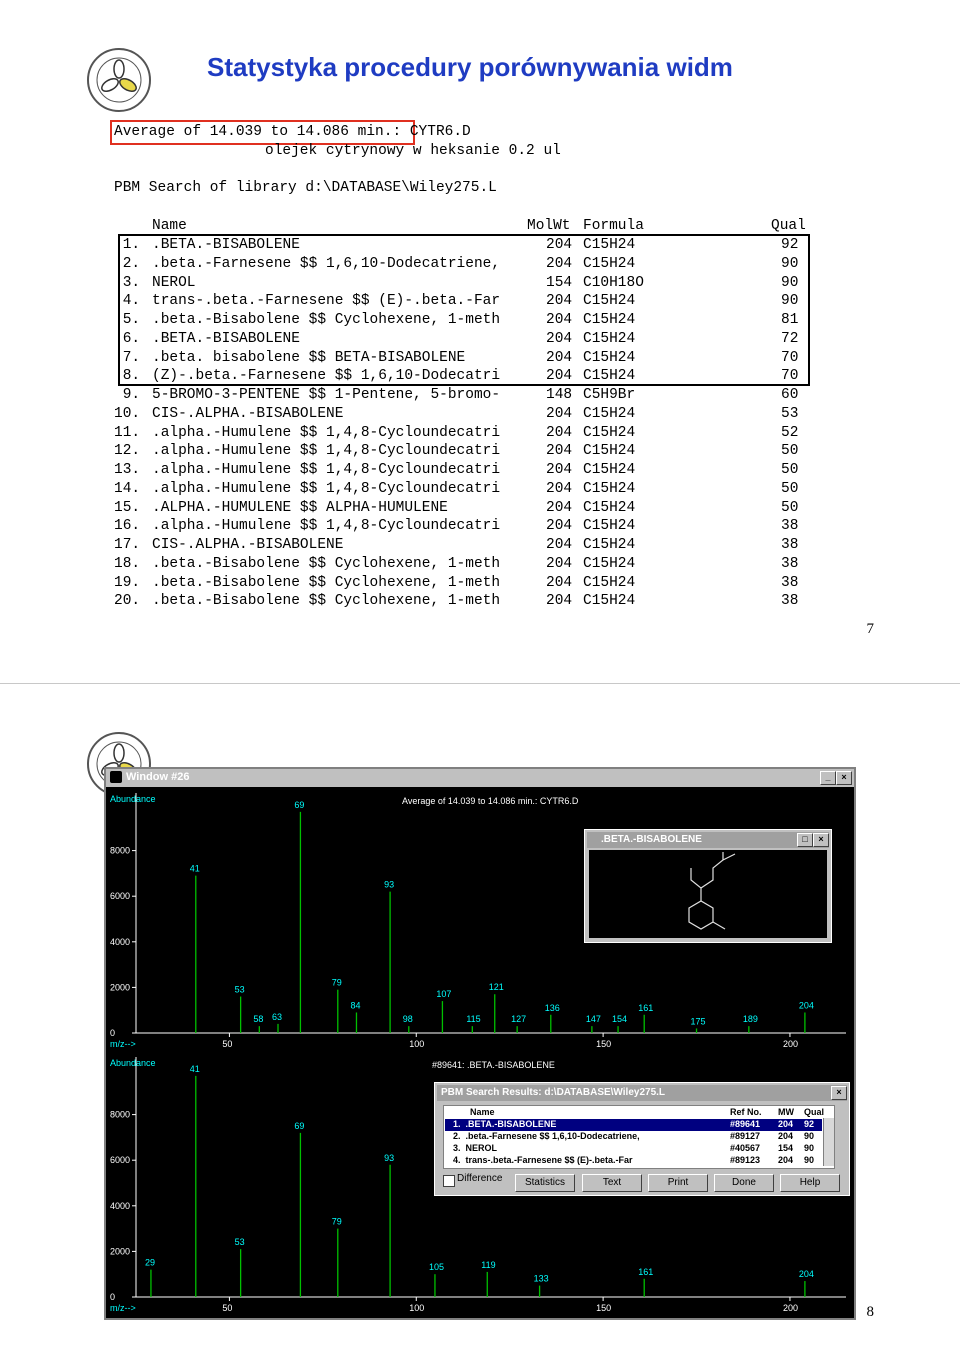 This screenshot has width=960, height=1367. I want to click on minimize-button: _, so click(828, 778).